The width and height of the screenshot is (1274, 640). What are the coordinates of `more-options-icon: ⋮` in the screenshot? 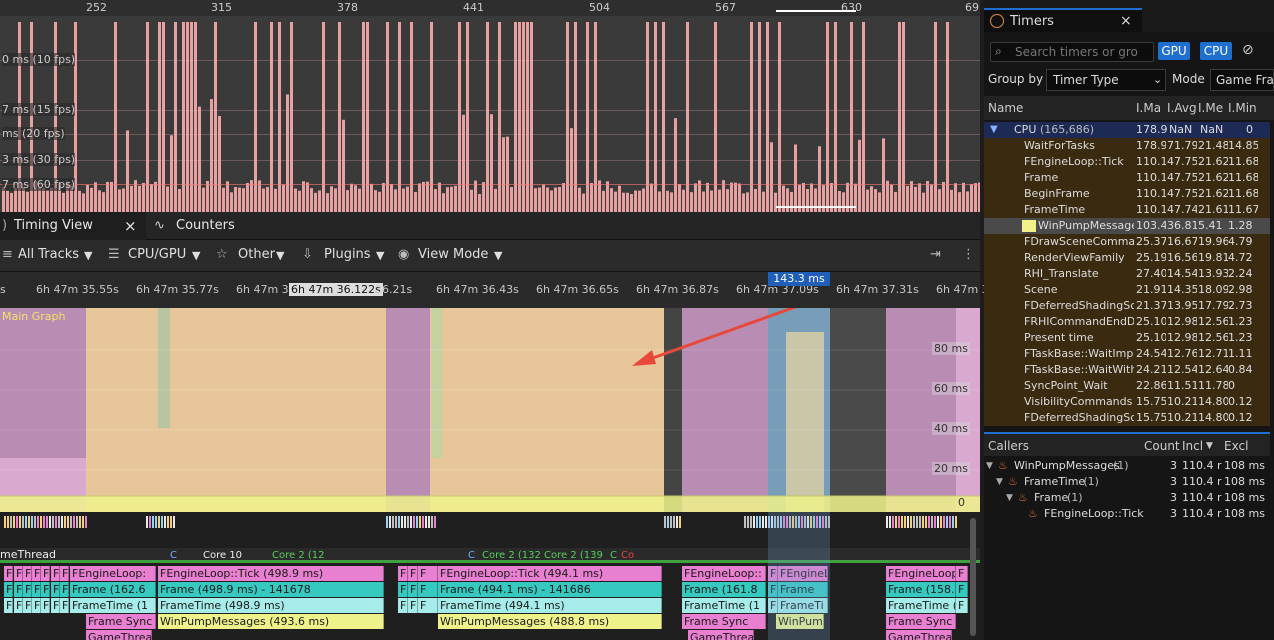 It's located at (968, 254).